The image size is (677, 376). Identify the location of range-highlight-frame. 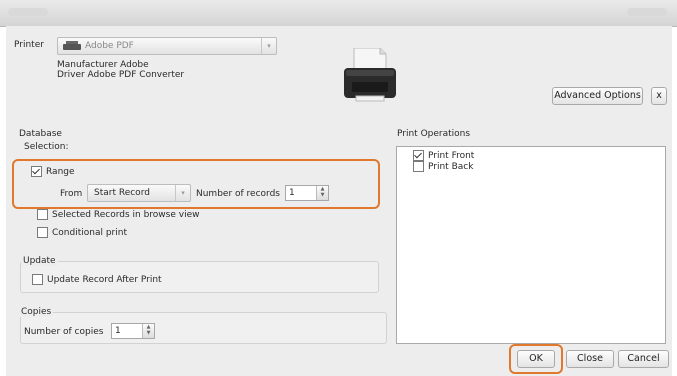
(196, 184).